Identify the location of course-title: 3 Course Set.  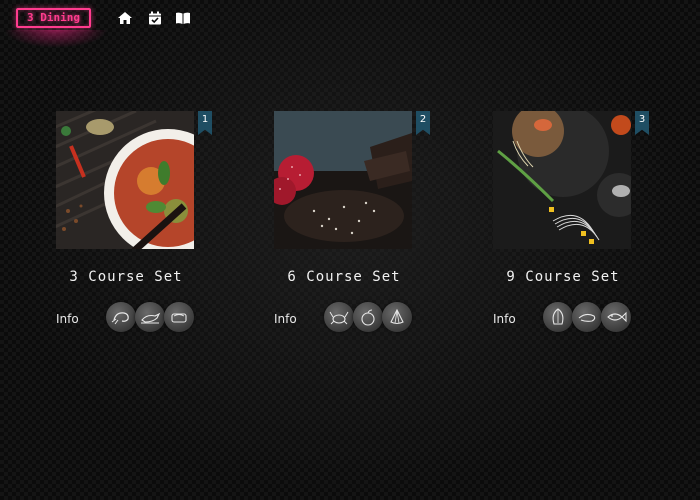
(126, 277).